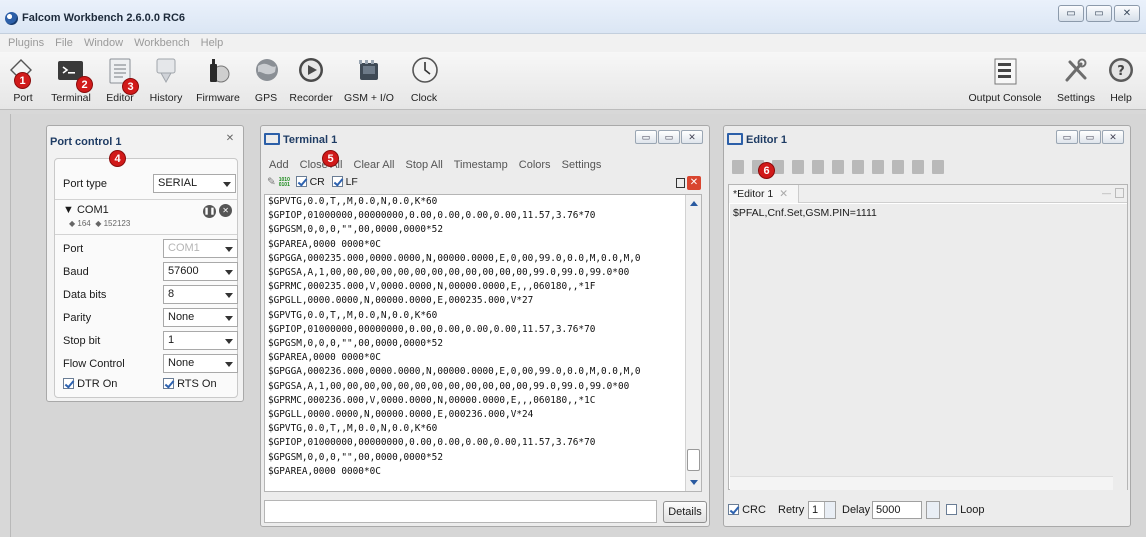  What do you see at coordinates (200, 294) in the screenshot?
I see `data-bits-select: 8` at bounding box center [200, 294].